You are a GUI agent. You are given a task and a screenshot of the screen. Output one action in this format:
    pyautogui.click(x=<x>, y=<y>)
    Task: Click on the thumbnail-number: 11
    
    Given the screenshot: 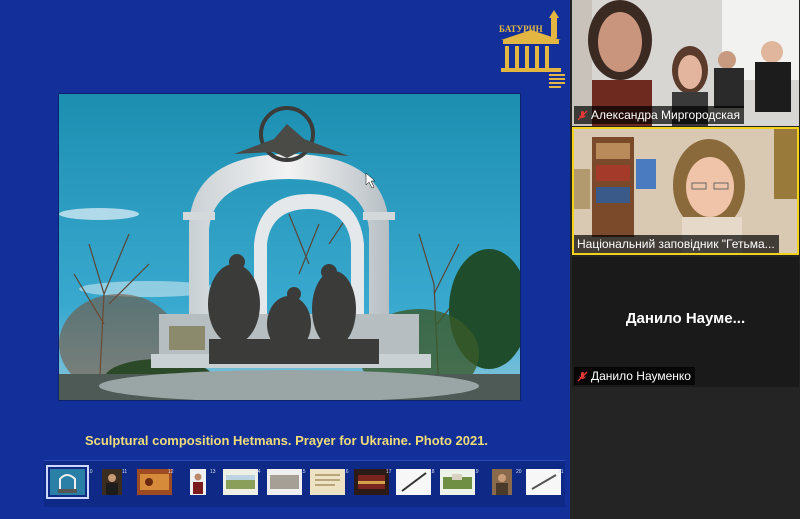 What is the action you would take?
    pyautogui.click(x=125, y=472)
    